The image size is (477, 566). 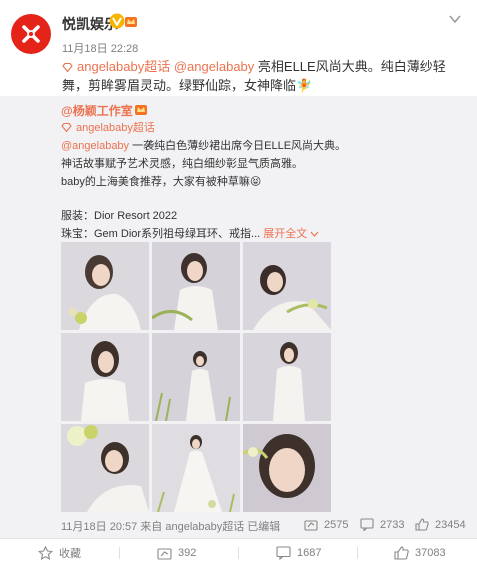 I want to click on favorite-button: 收藏, so click(x=59, y=552).